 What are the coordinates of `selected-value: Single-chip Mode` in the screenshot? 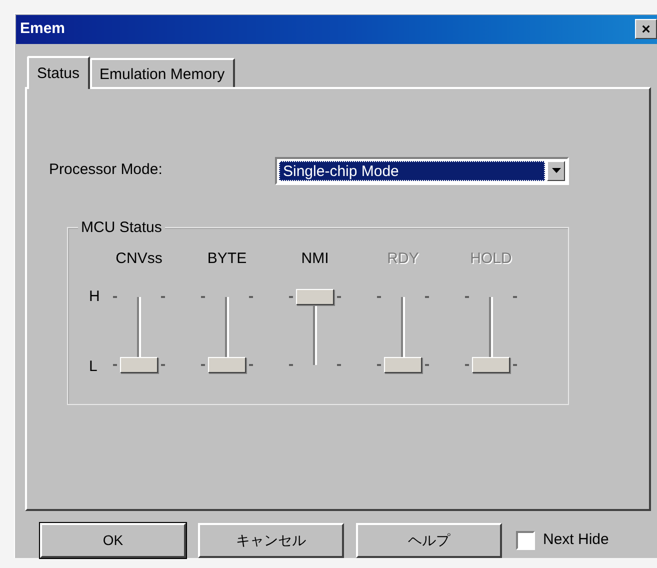 It's located at (412, 170).